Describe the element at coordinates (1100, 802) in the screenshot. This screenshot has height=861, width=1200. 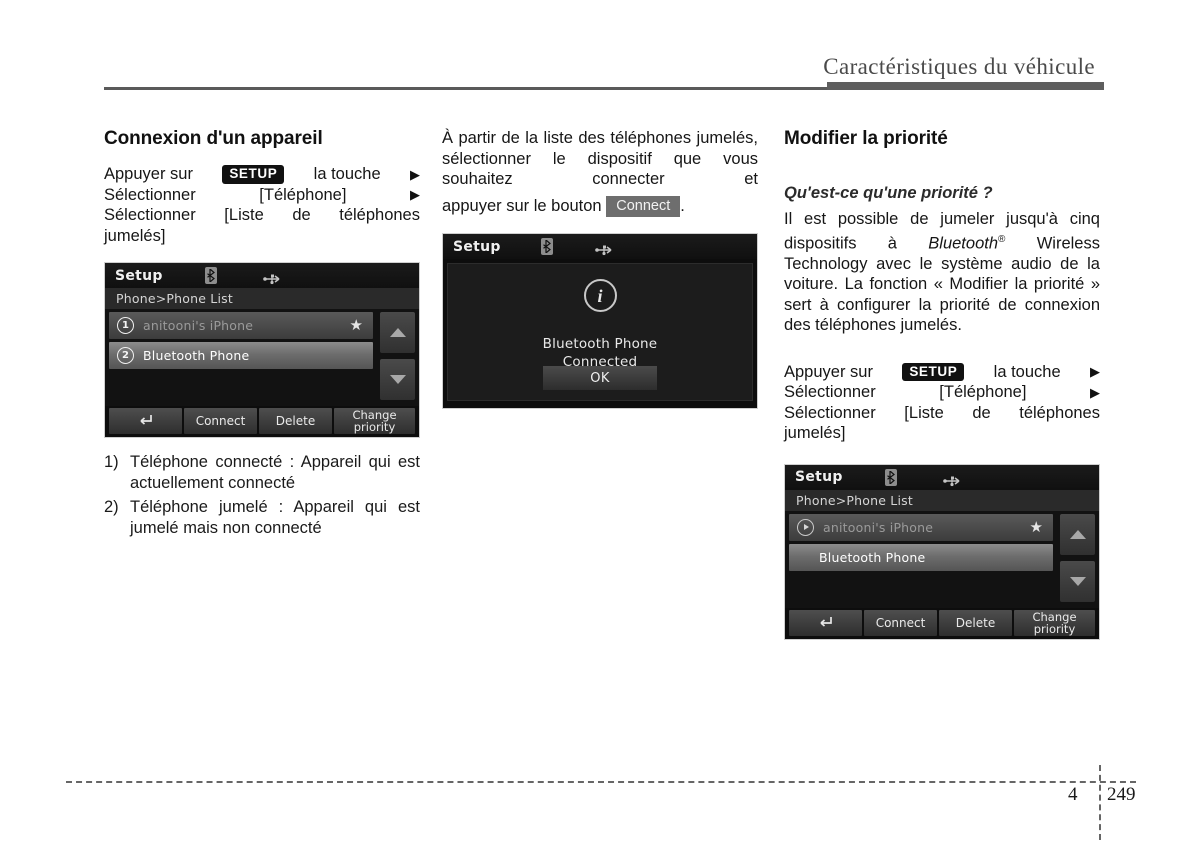
I see `footer-vertical-divider` at that location.